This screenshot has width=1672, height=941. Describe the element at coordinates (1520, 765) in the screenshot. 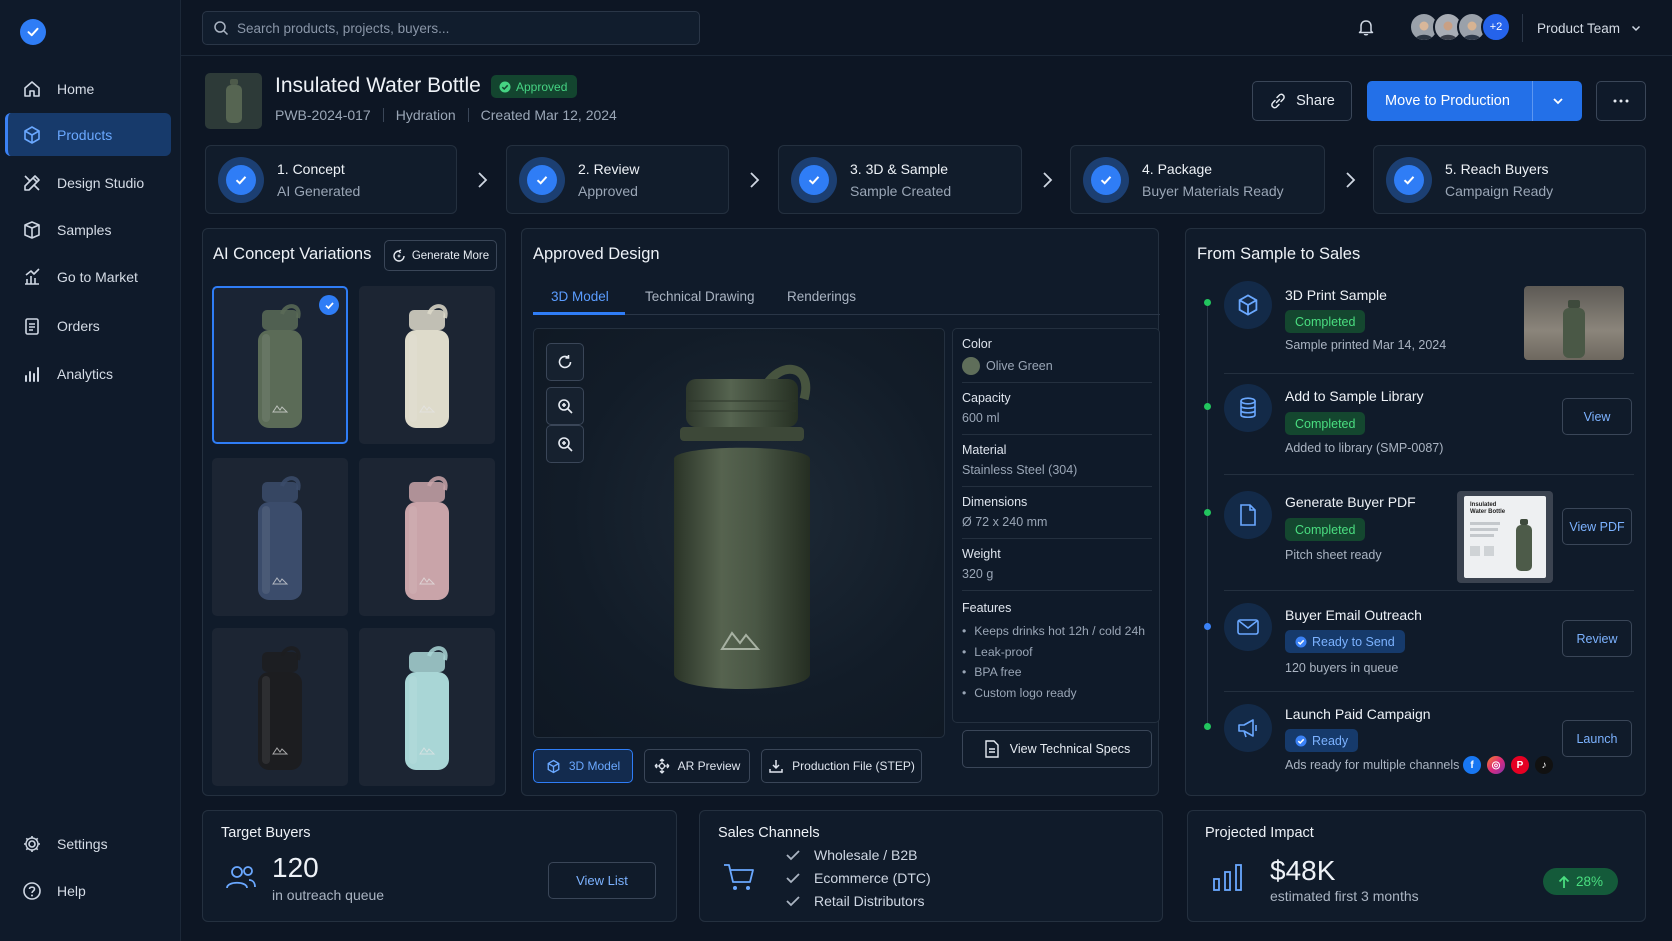

I see `pinterest-icon: P` at that location.